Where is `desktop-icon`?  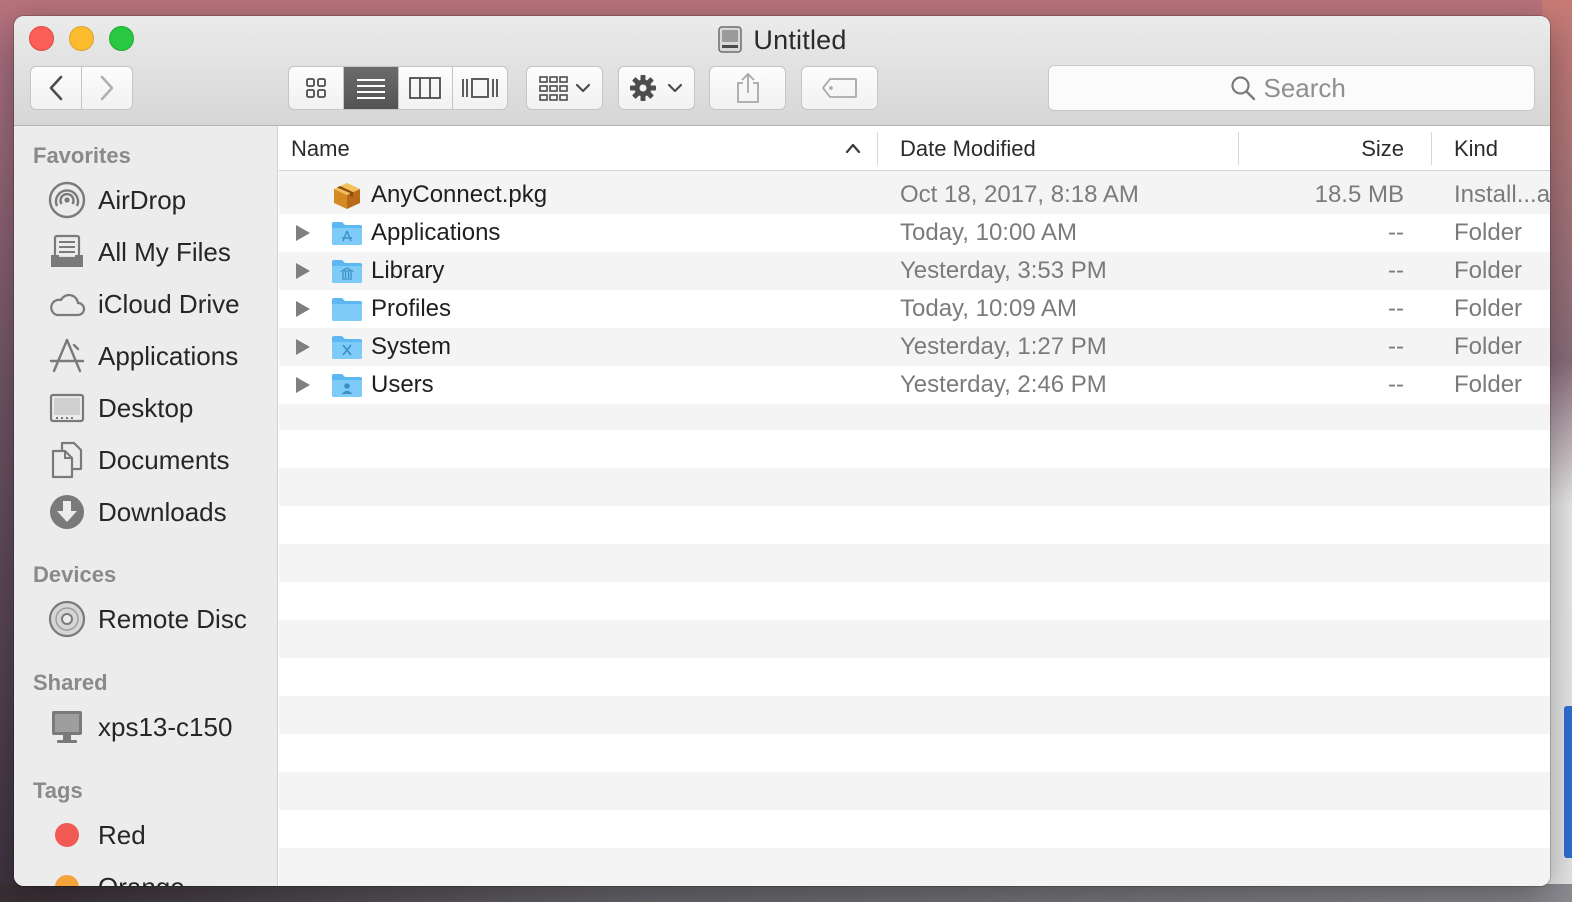
desktop-icon is located at coordinates (67, 408).